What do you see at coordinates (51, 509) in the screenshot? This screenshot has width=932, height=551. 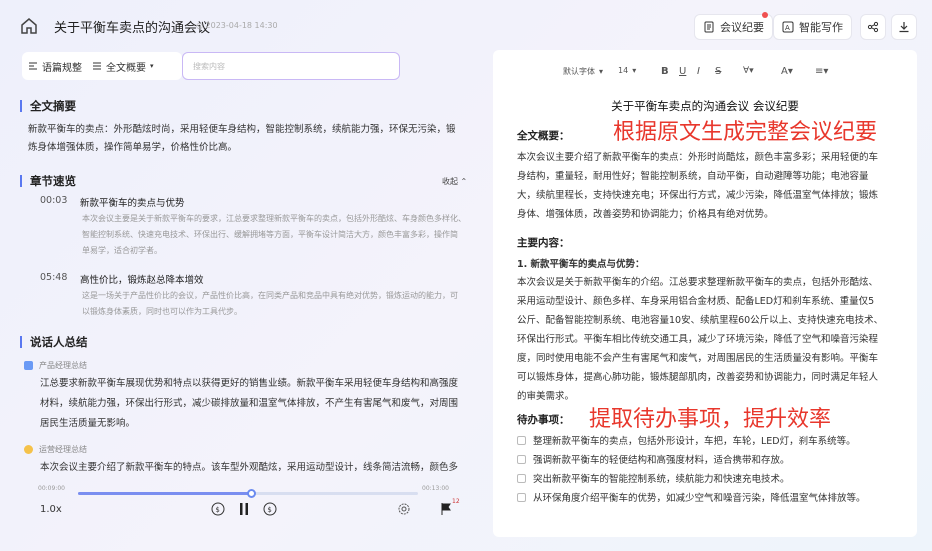 I see `speed-button: 1.0x` at bounding box center [51, 509].